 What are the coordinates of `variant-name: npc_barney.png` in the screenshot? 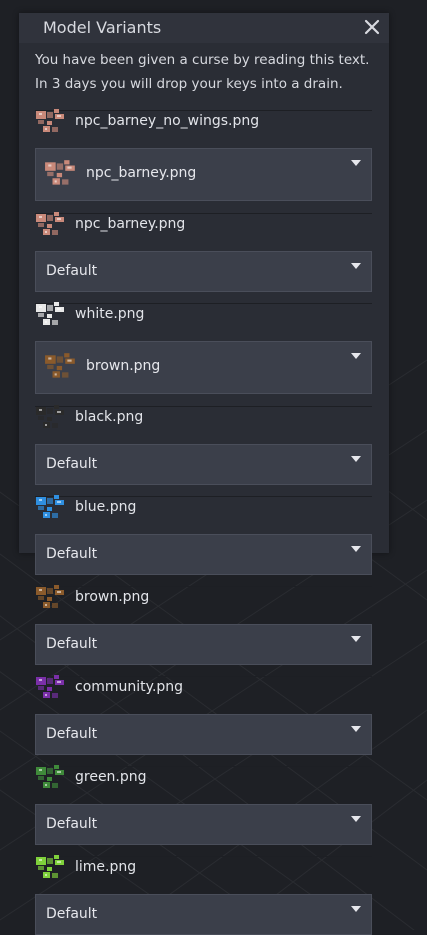 It's located at (130, 224).